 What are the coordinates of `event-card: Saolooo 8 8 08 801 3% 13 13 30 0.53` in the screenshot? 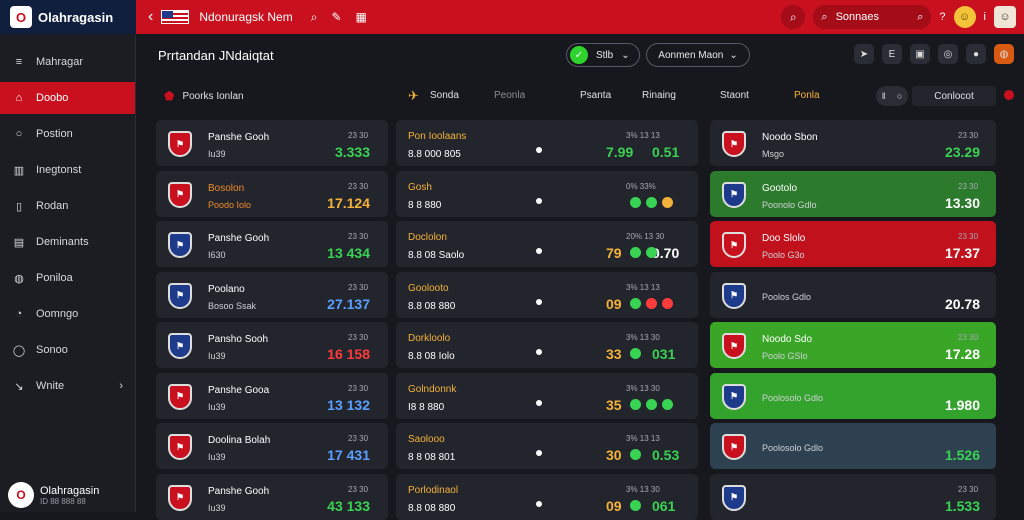 It's located at (547, 446).